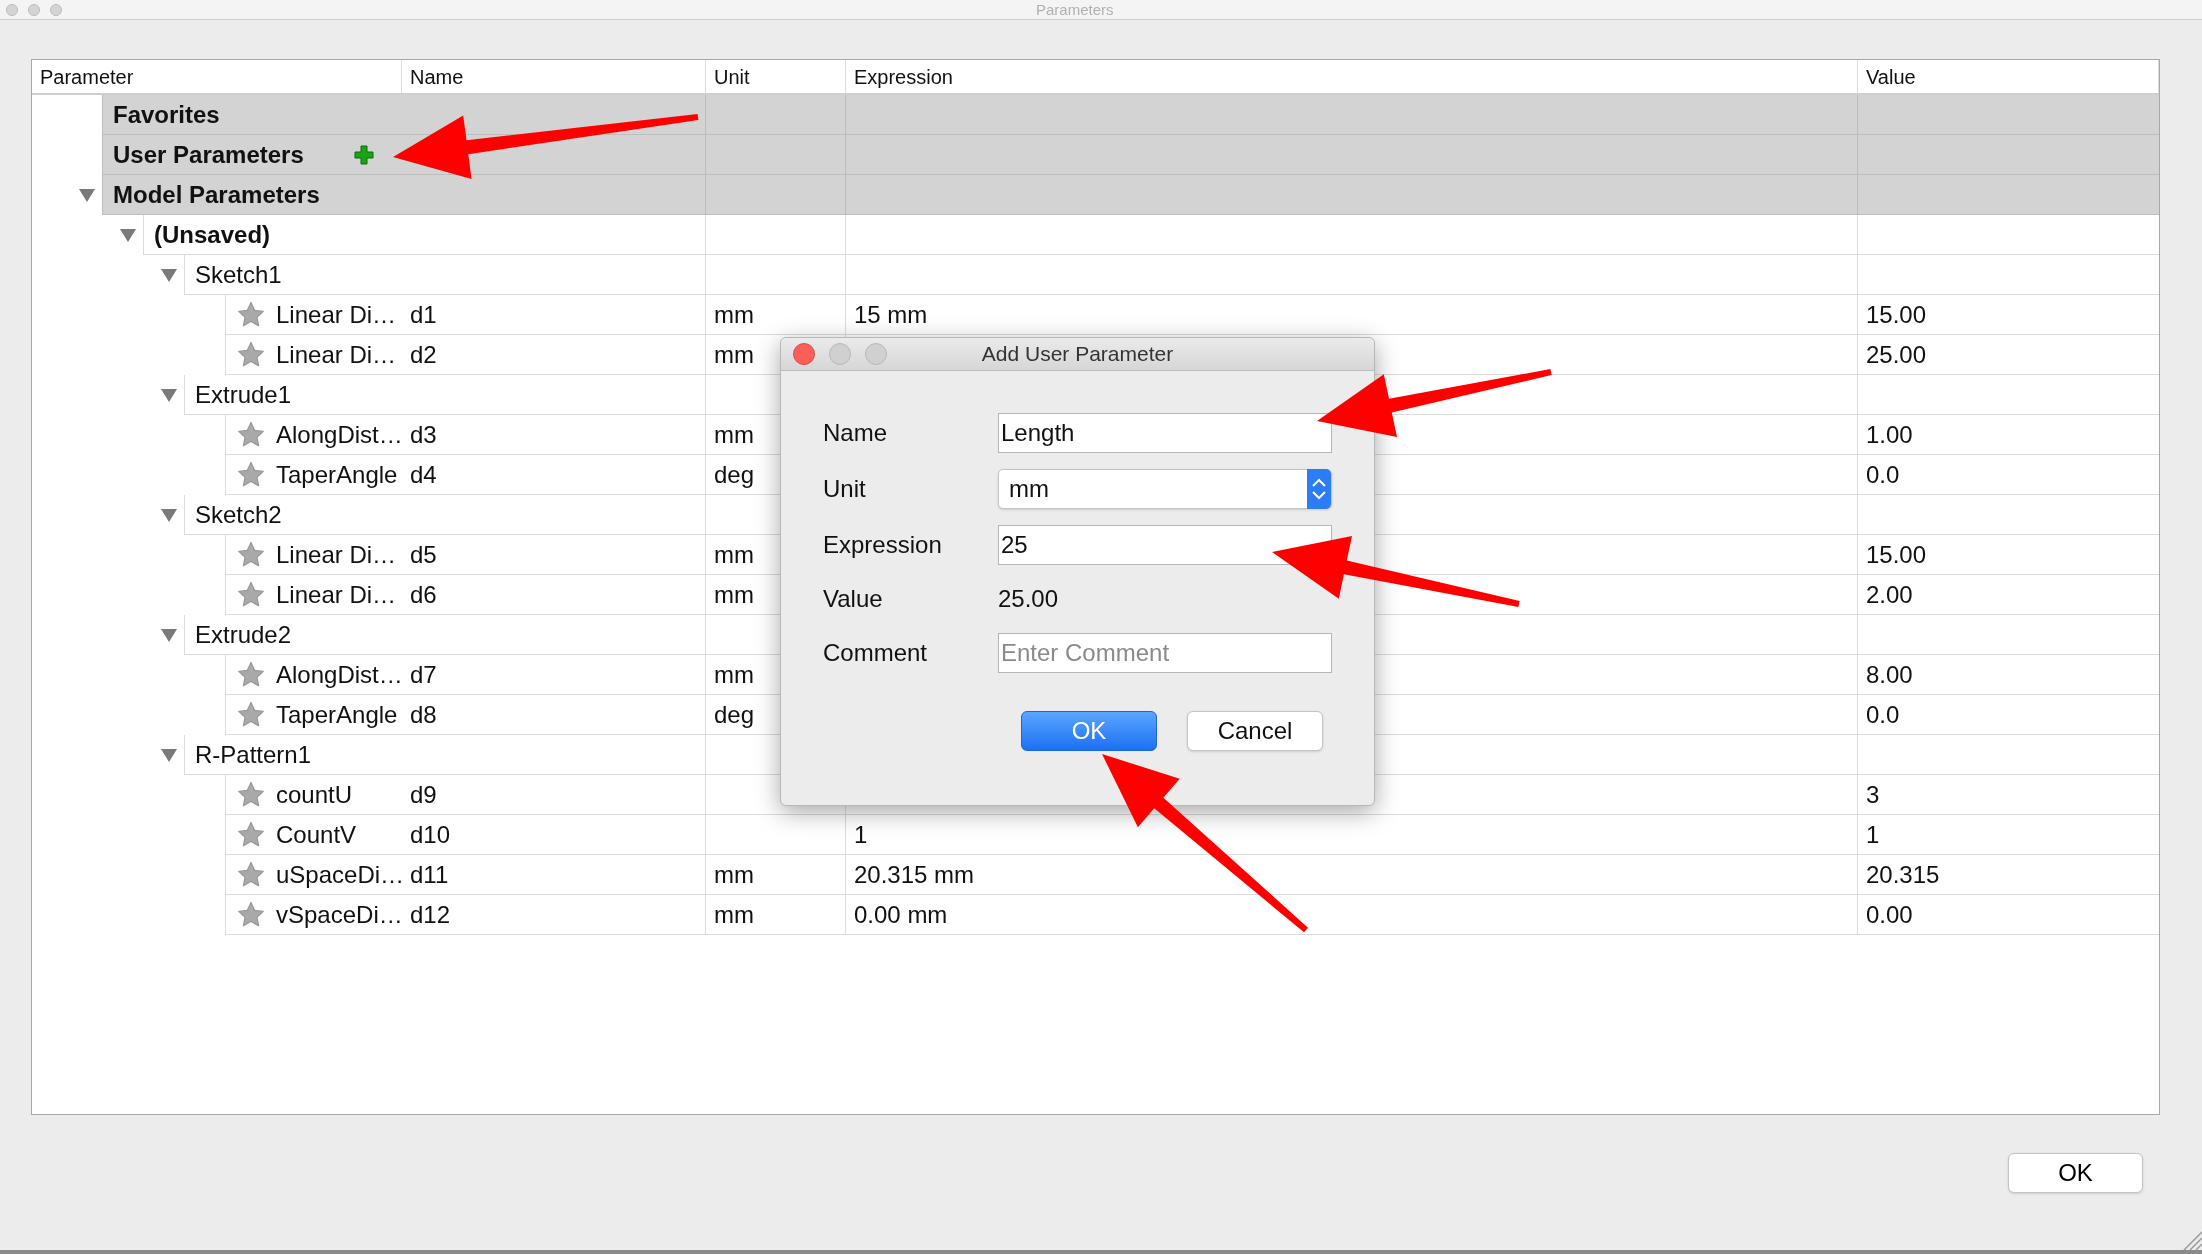 Image resolution: width=2202 pixels, height=1254 pixels. I want to click on tree-row-background: Sketch2, so click(293, 515).